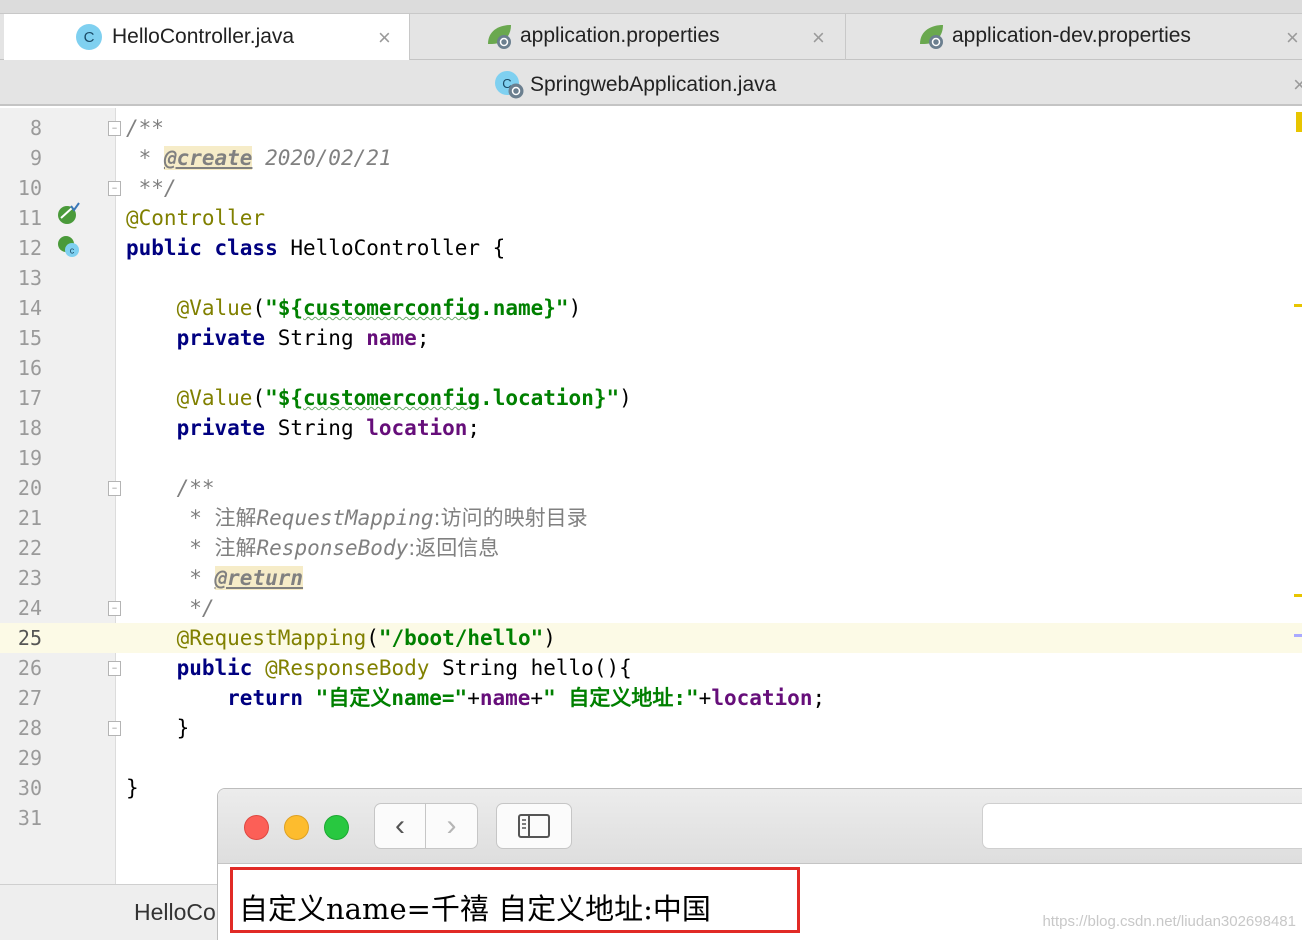  I want to click on spring-class-icon: c, so click(68, 246).